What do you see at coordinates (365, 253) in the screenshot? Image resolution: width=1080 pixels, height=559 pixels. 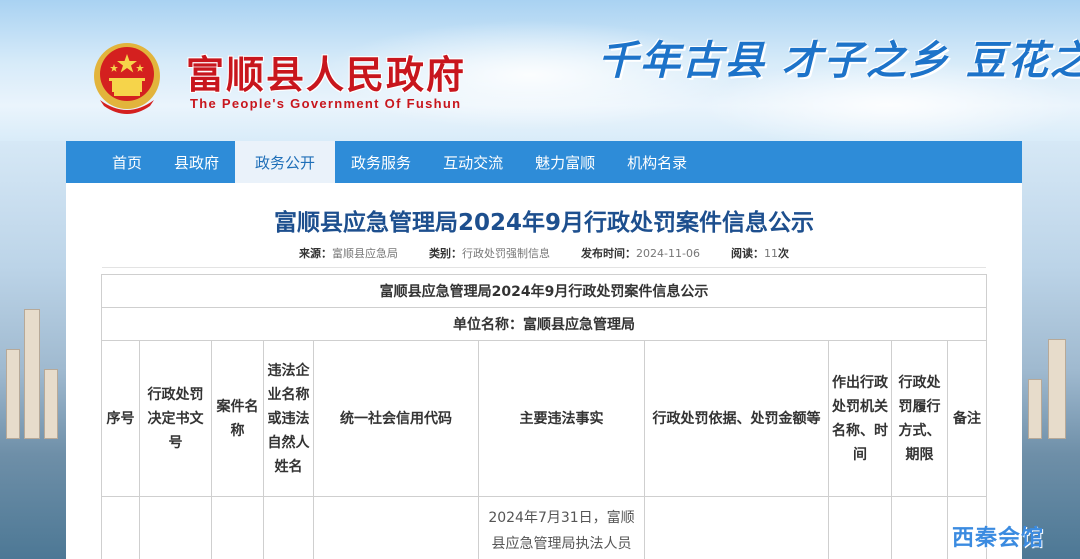 I see `source-value: 富顺县应急局` at bounding box center [365, 253].